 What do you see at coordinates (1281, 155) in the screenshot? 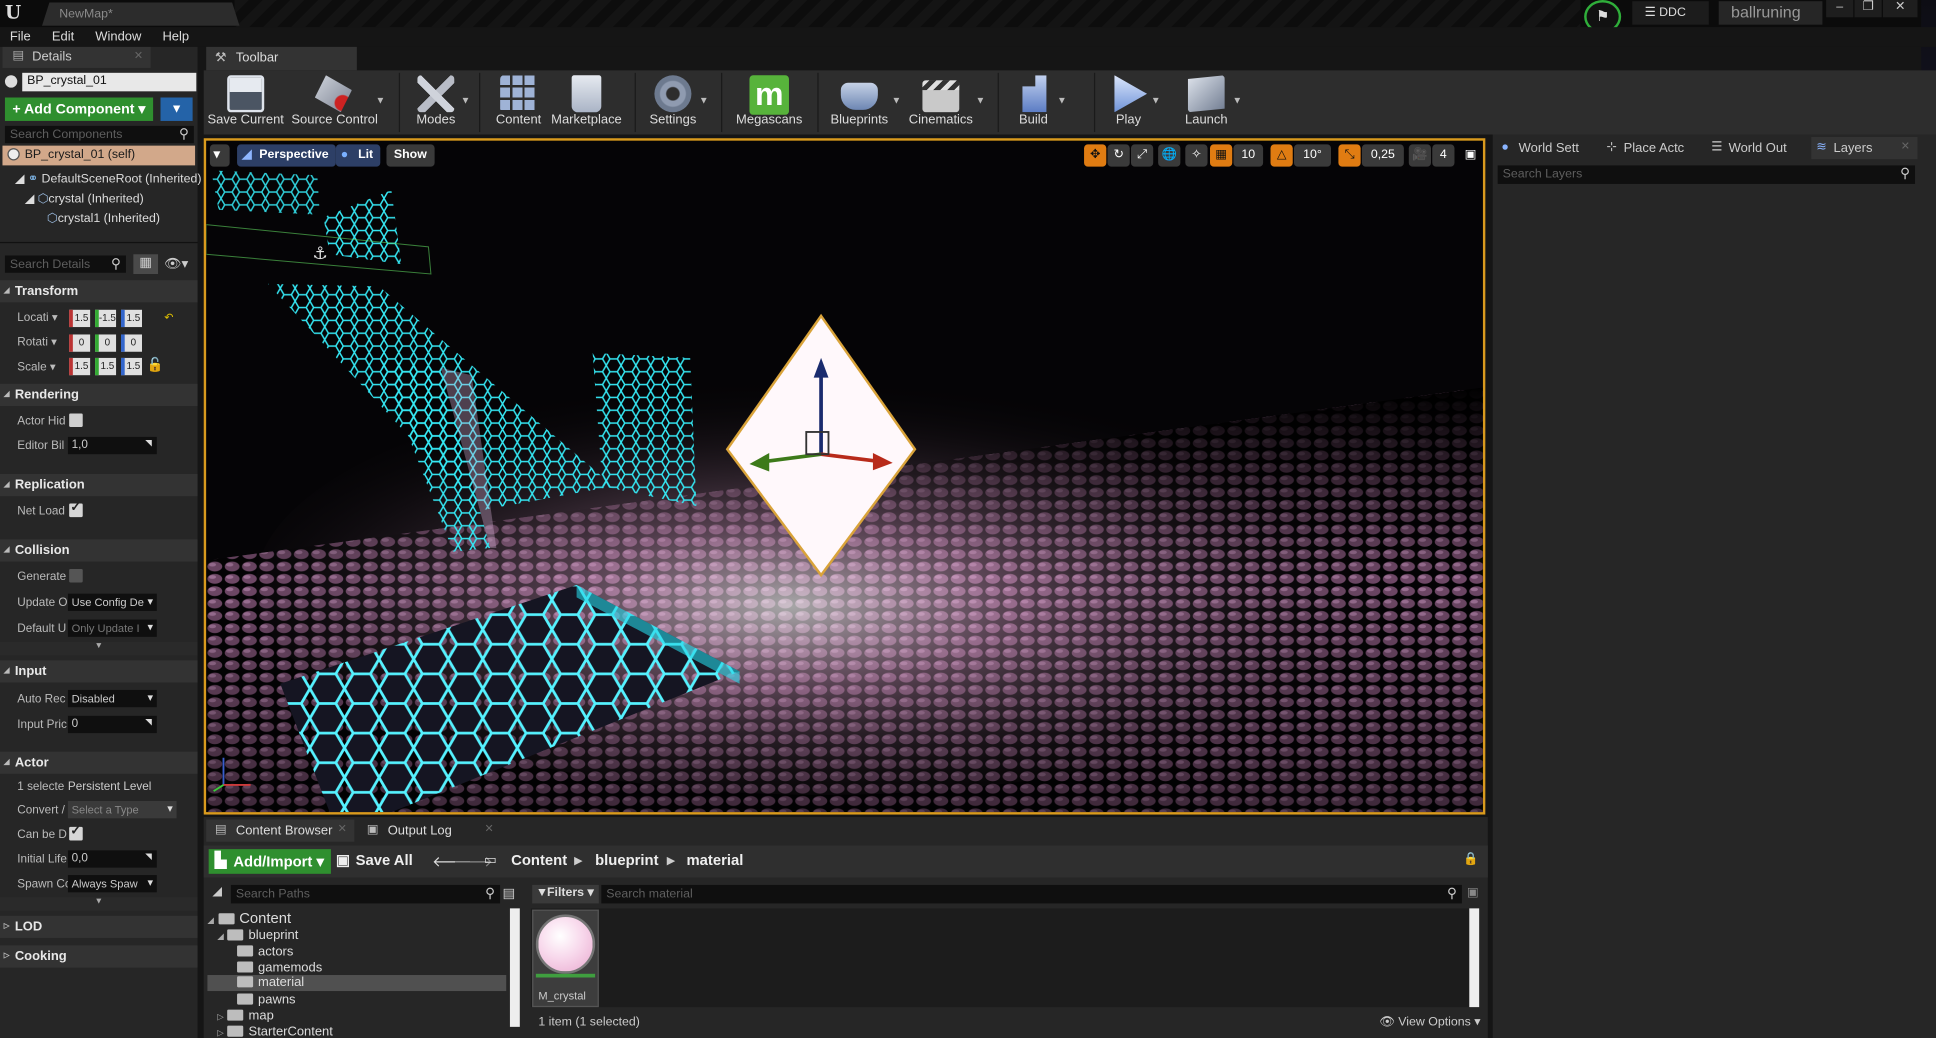
I see `rotation-snap-icon: △` at bounding box center [1281, 155].